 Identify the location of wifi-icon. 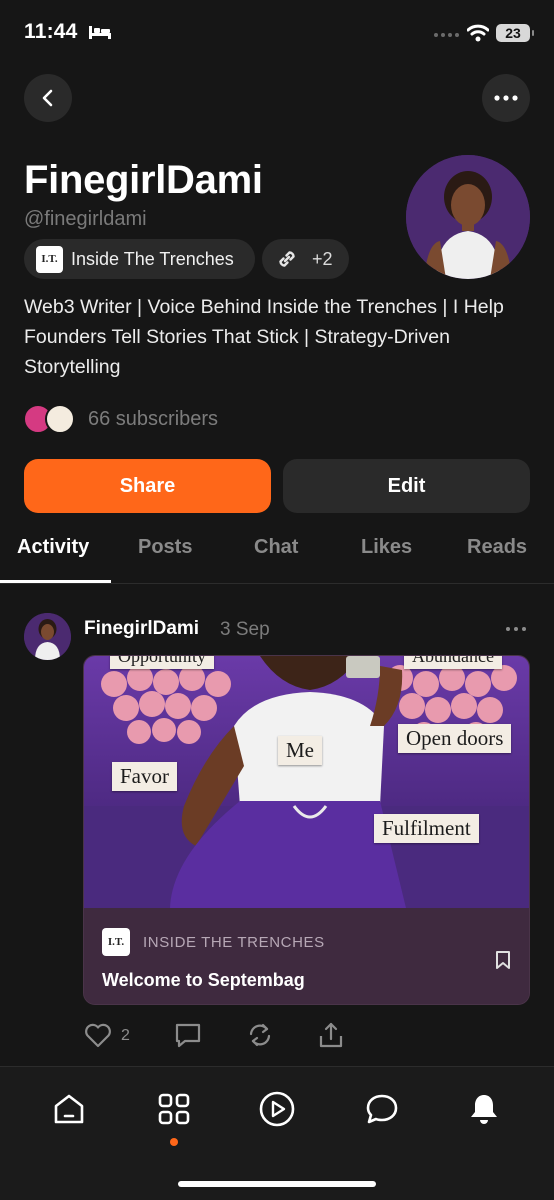
(478, 33).